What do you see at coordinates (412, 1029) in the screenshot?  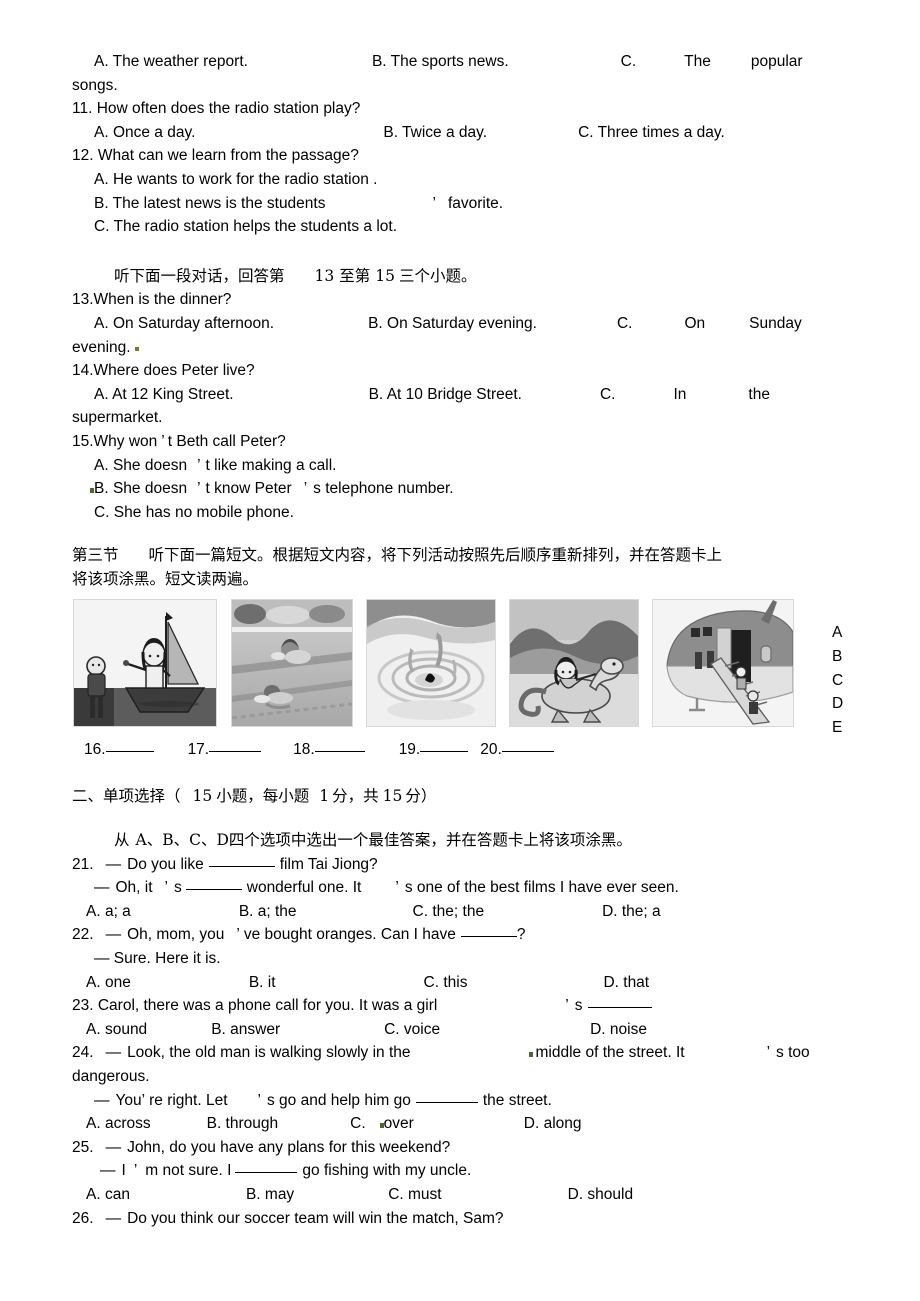 I see `q23-option-c: C. voice` at bounding box center [412, 1029].